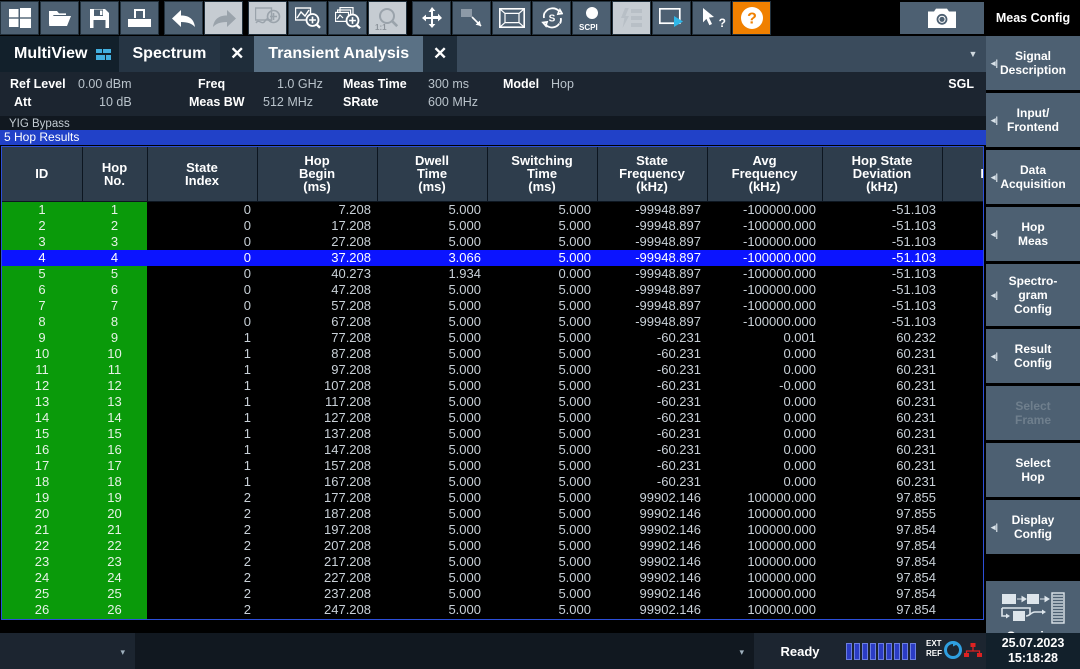 This screenshot has width=1080, height=669. Describe the element at coordinates (67, 651) in the screenshot. I see `status-bar-left-dropdown: ▾` at that location.